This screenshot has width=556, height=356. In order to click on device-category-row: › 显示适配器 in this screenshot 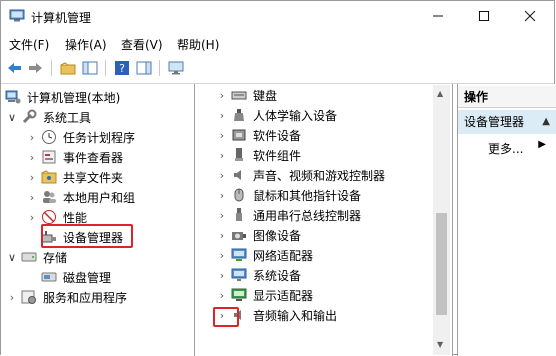, I will do `click(265, 295)`.